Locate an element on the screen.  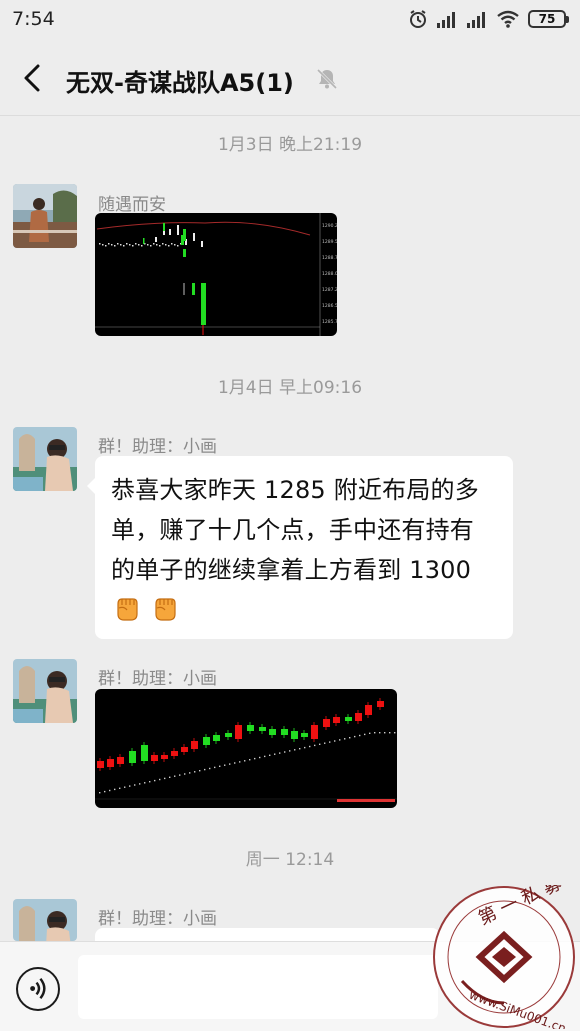
moving-average-line is located at coordinates (203, 228).